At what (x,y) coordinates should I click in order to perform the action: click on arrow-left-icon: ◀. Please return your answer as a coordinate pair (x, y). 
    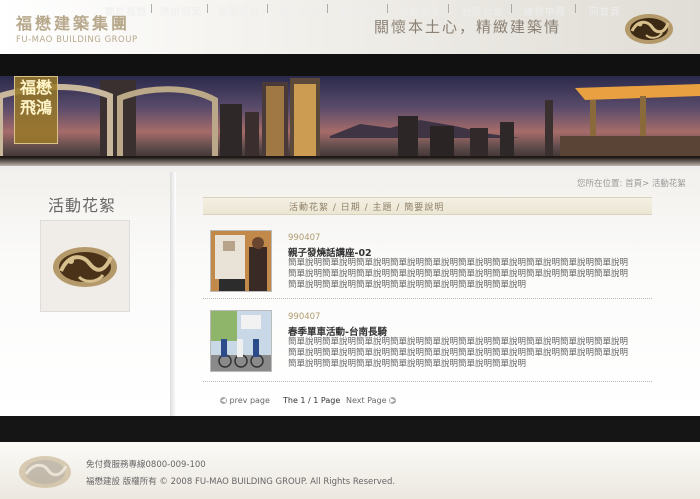
    Looking at the image, I should click on (223, 400).